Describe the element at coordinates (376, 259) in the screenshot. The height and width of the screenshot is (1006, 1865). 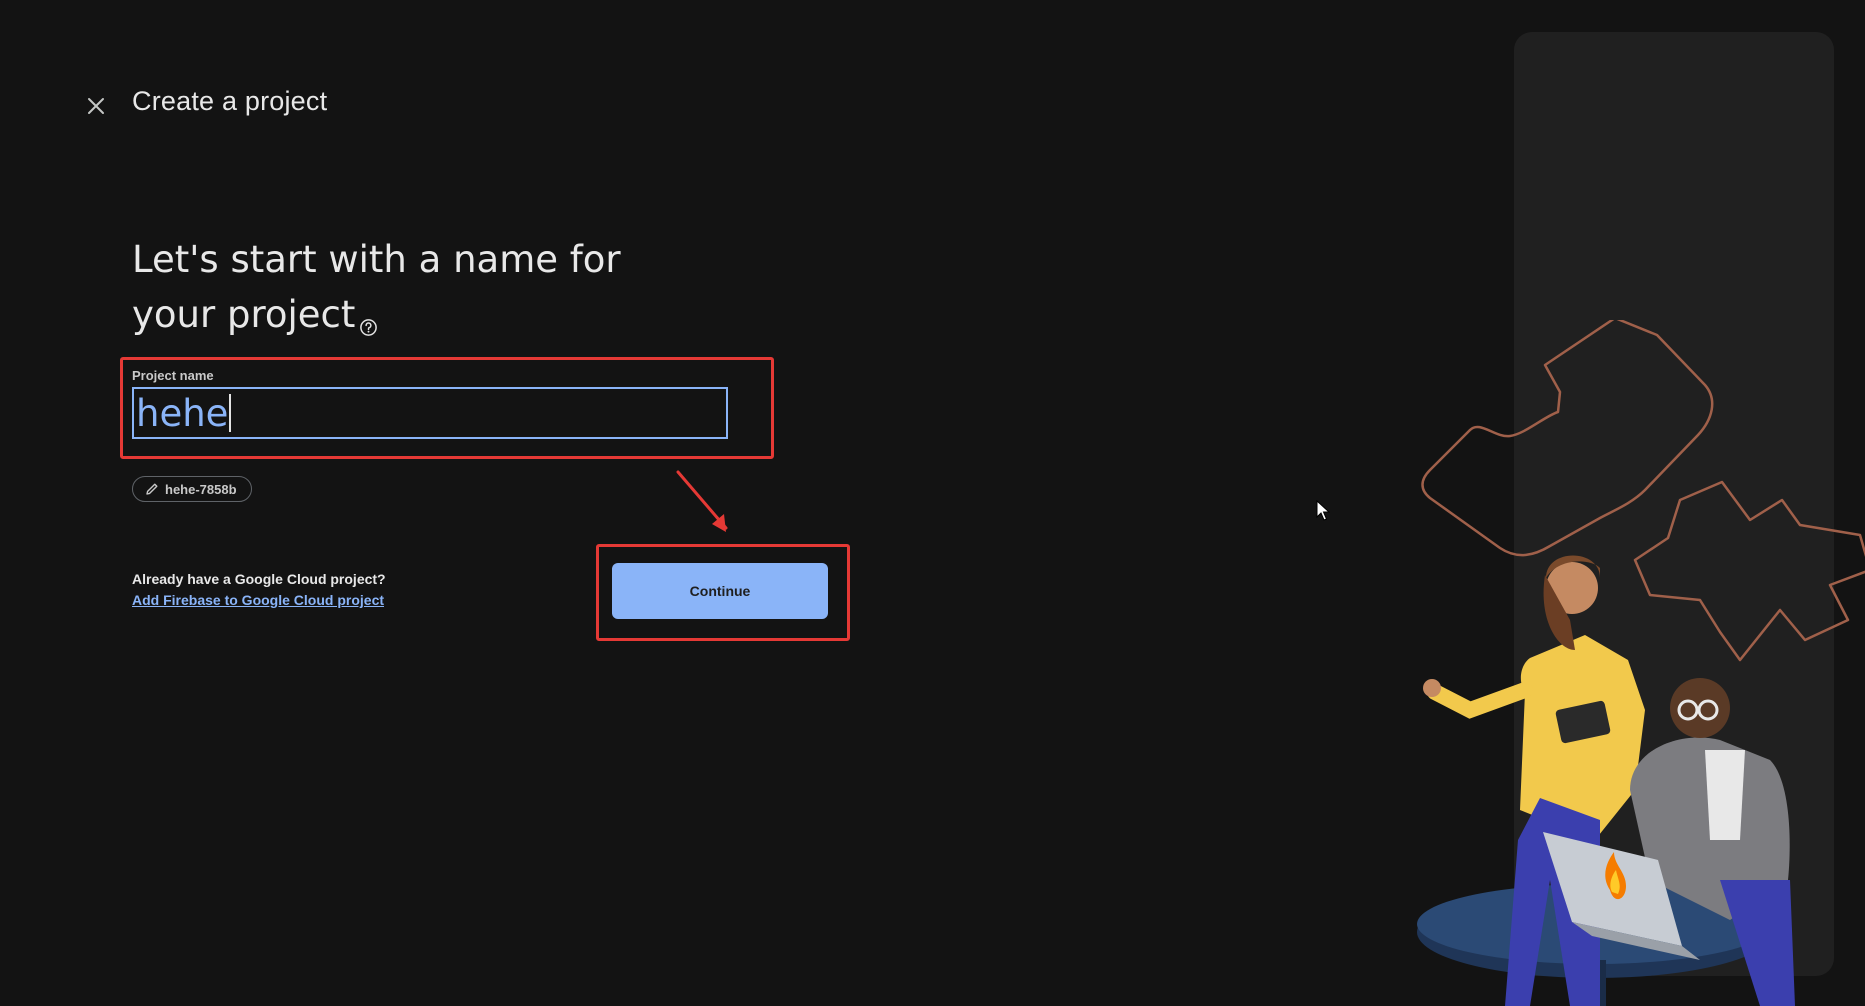
I see `headline-line-1: Let's start with a name for` at that location.